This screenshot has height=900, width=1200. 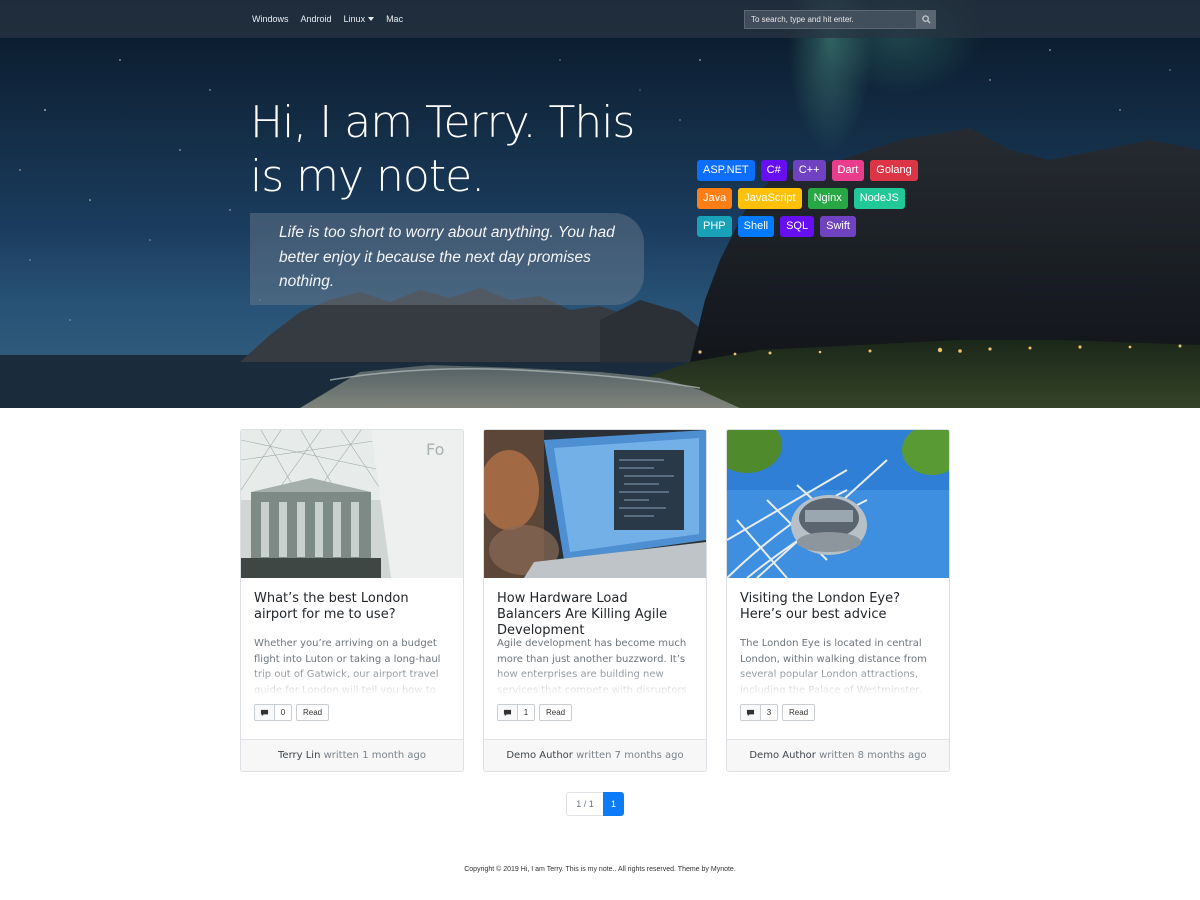 I want to click on post-thumbnail-museum: Fo, so click(x=352, y=504).